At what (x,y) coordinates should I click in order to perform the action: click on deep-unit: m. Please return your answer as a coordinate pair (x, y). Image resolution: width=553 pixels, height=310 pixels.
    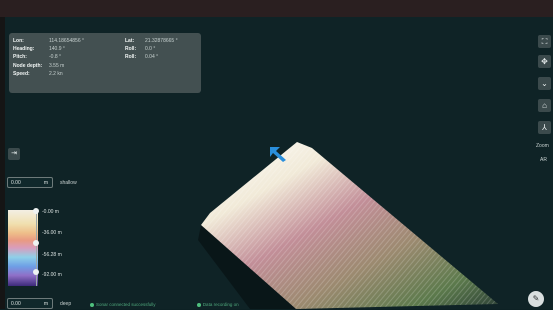
    Looking at the image, I should click on (45, 304).